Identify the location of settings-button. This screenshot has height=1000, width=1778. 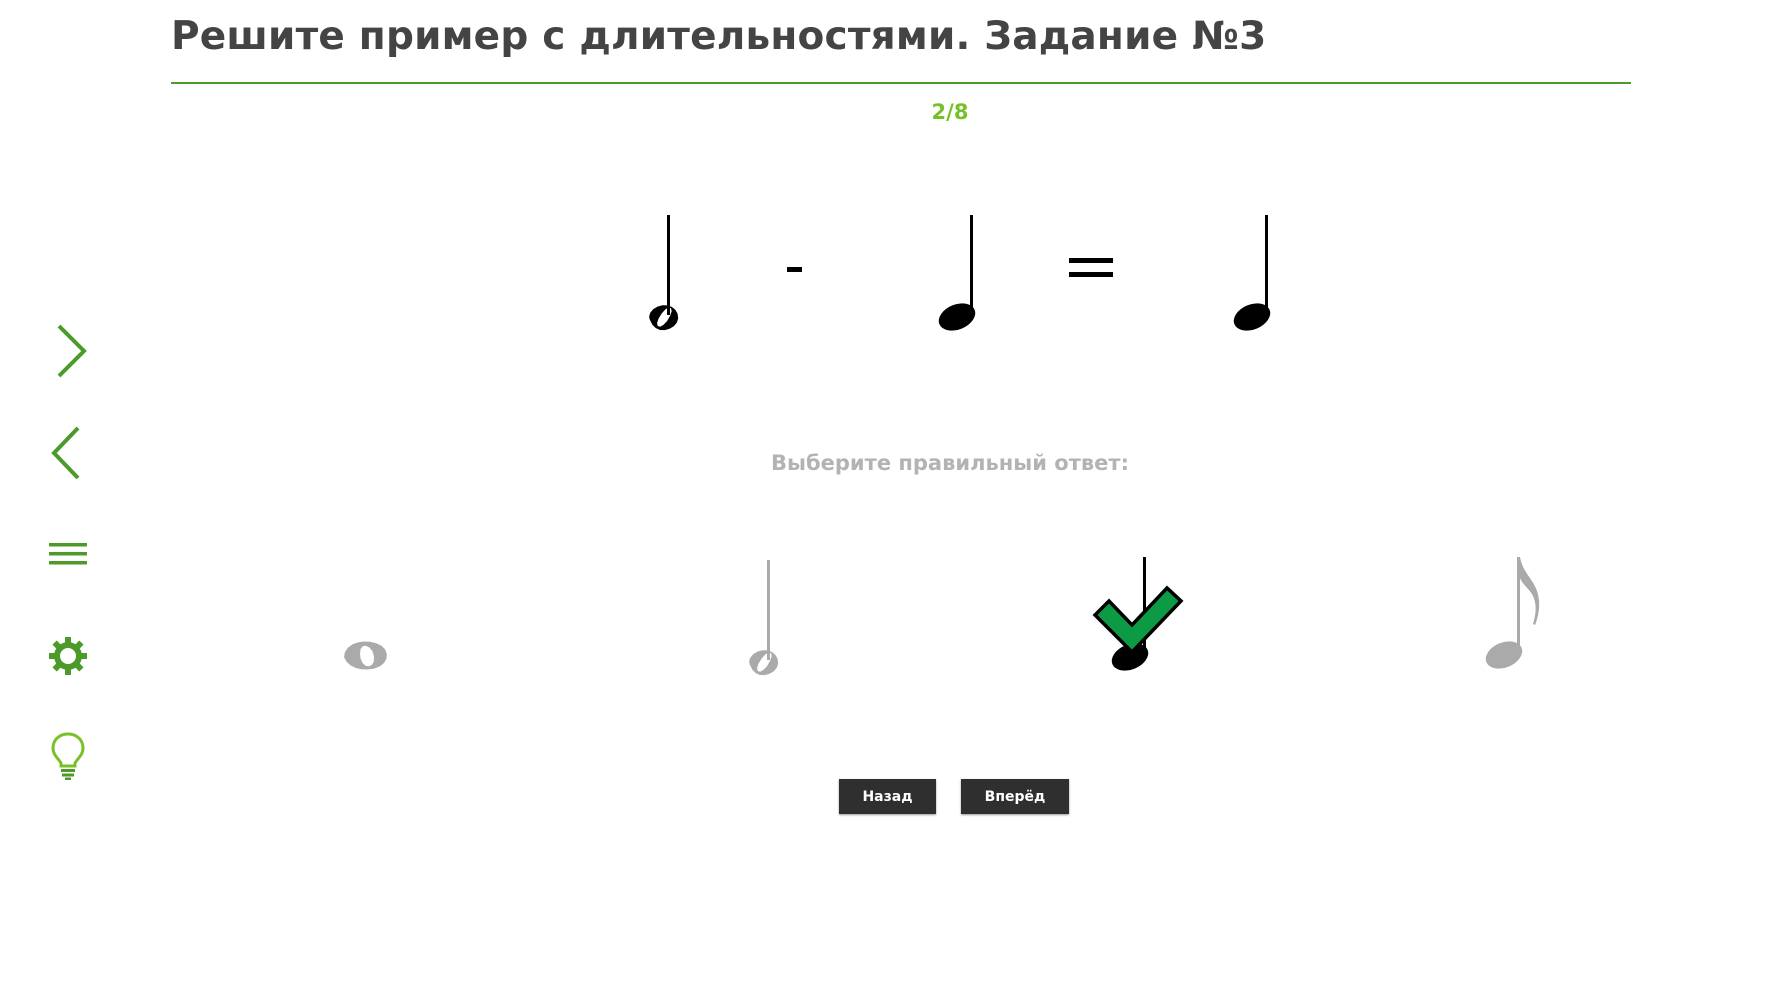
(68, 656).